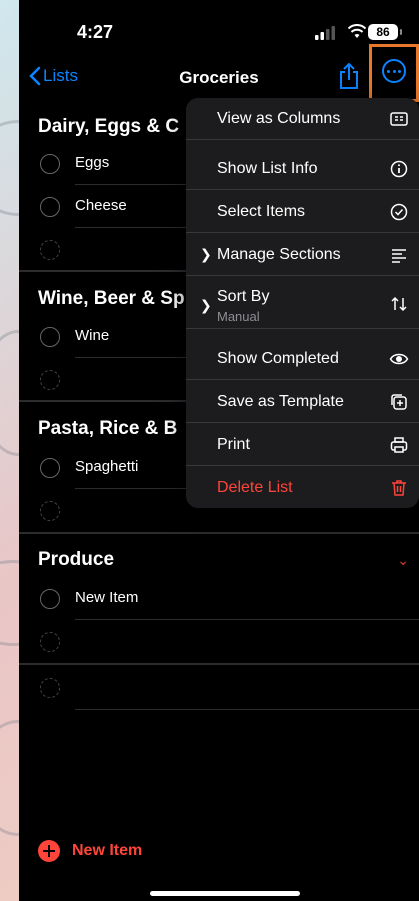 The image size is (419, 901). What do you see at coordinates (302, 119) in the screenshot?
I see `menu-item-view-as-columns: View as Columns` at bounding box center [302, 119].